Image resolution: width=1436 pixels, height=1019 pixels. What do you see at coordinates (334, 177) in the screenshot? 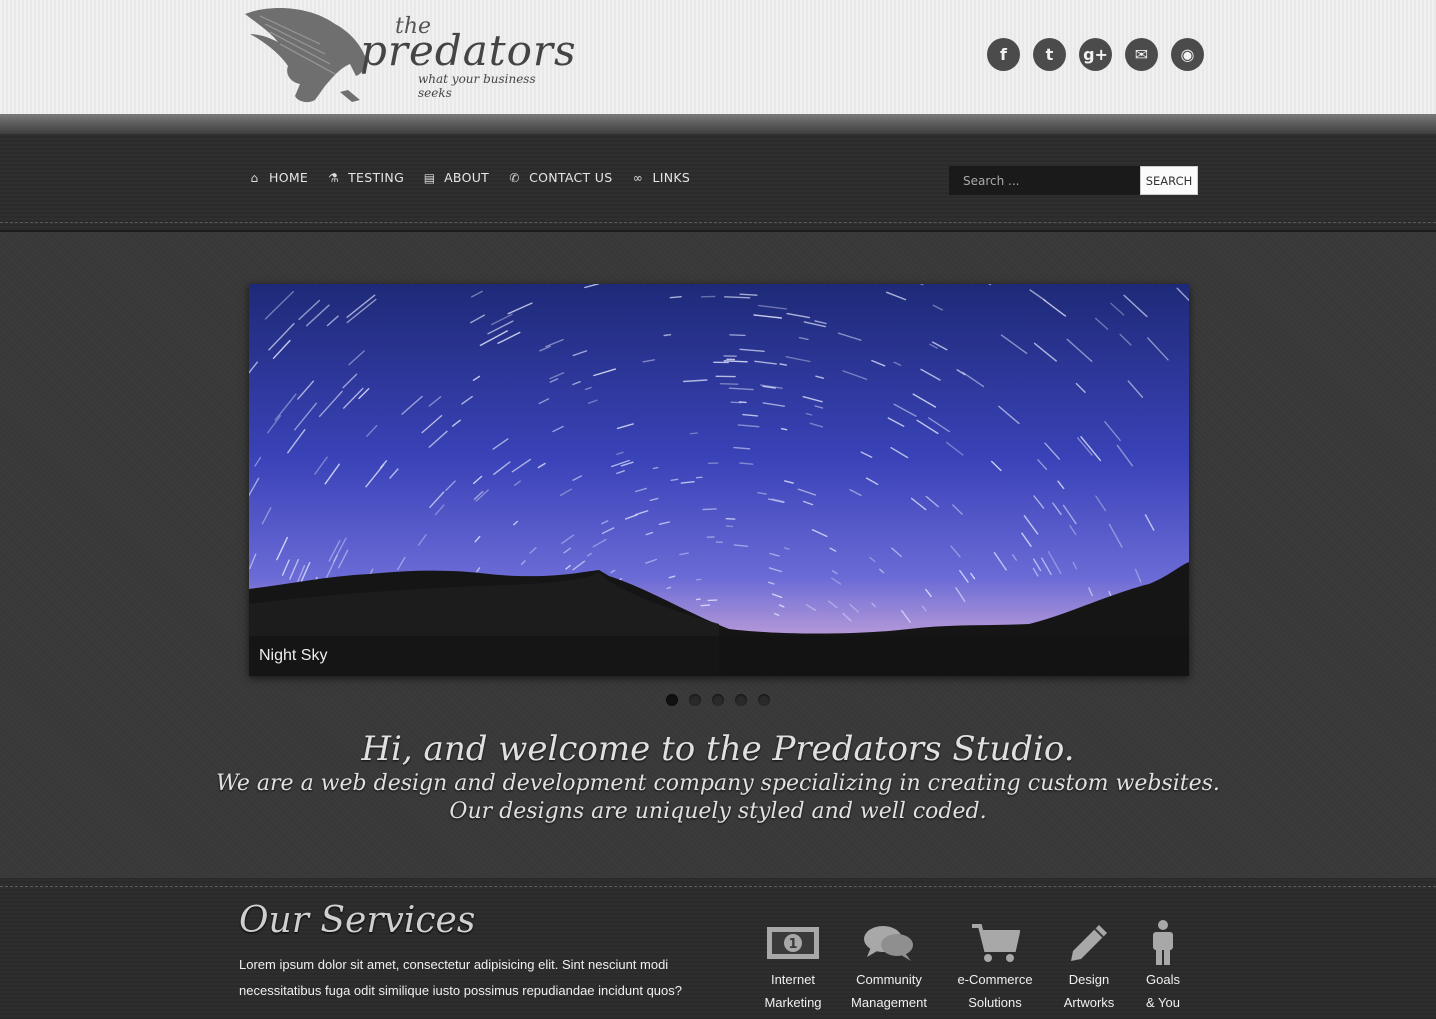
I see `flask-icon: ⚗` at bounding box center [334, 177].